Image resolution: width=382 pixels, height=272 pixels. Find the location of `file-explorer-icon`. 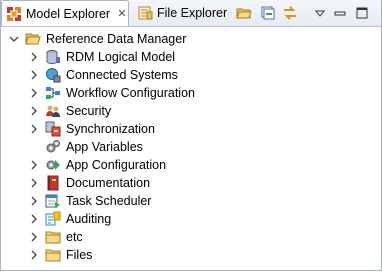

file-explorer-icon is located at coordinates (145, 13).